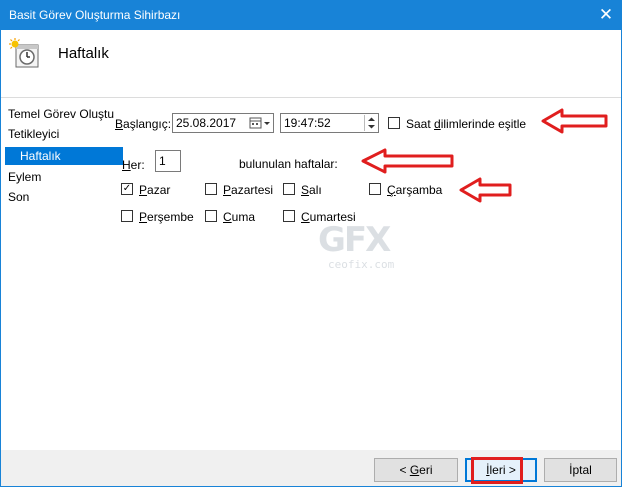 This screenshot has width=622, height=488. Describe the element at coordinates (162, 161) in the screenshot. I see `recur-every-value: 1` at that location.